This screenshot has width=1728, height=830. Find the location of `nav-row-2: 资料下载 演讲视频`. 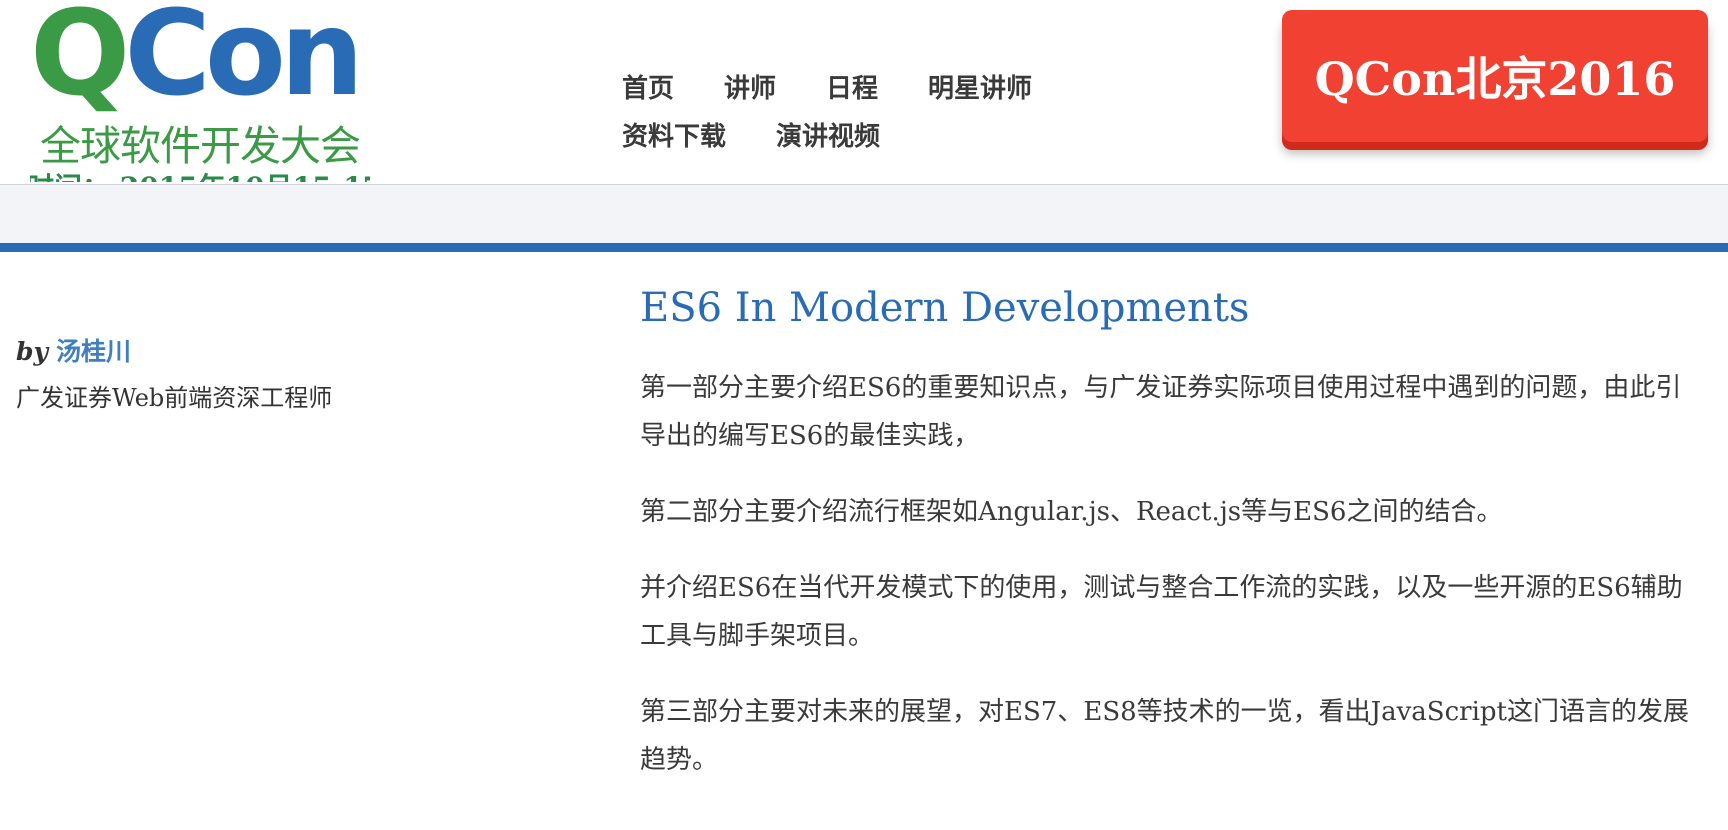

nav-row-2: 资料下载 演讲视频 is located at coordinates (862, 134).